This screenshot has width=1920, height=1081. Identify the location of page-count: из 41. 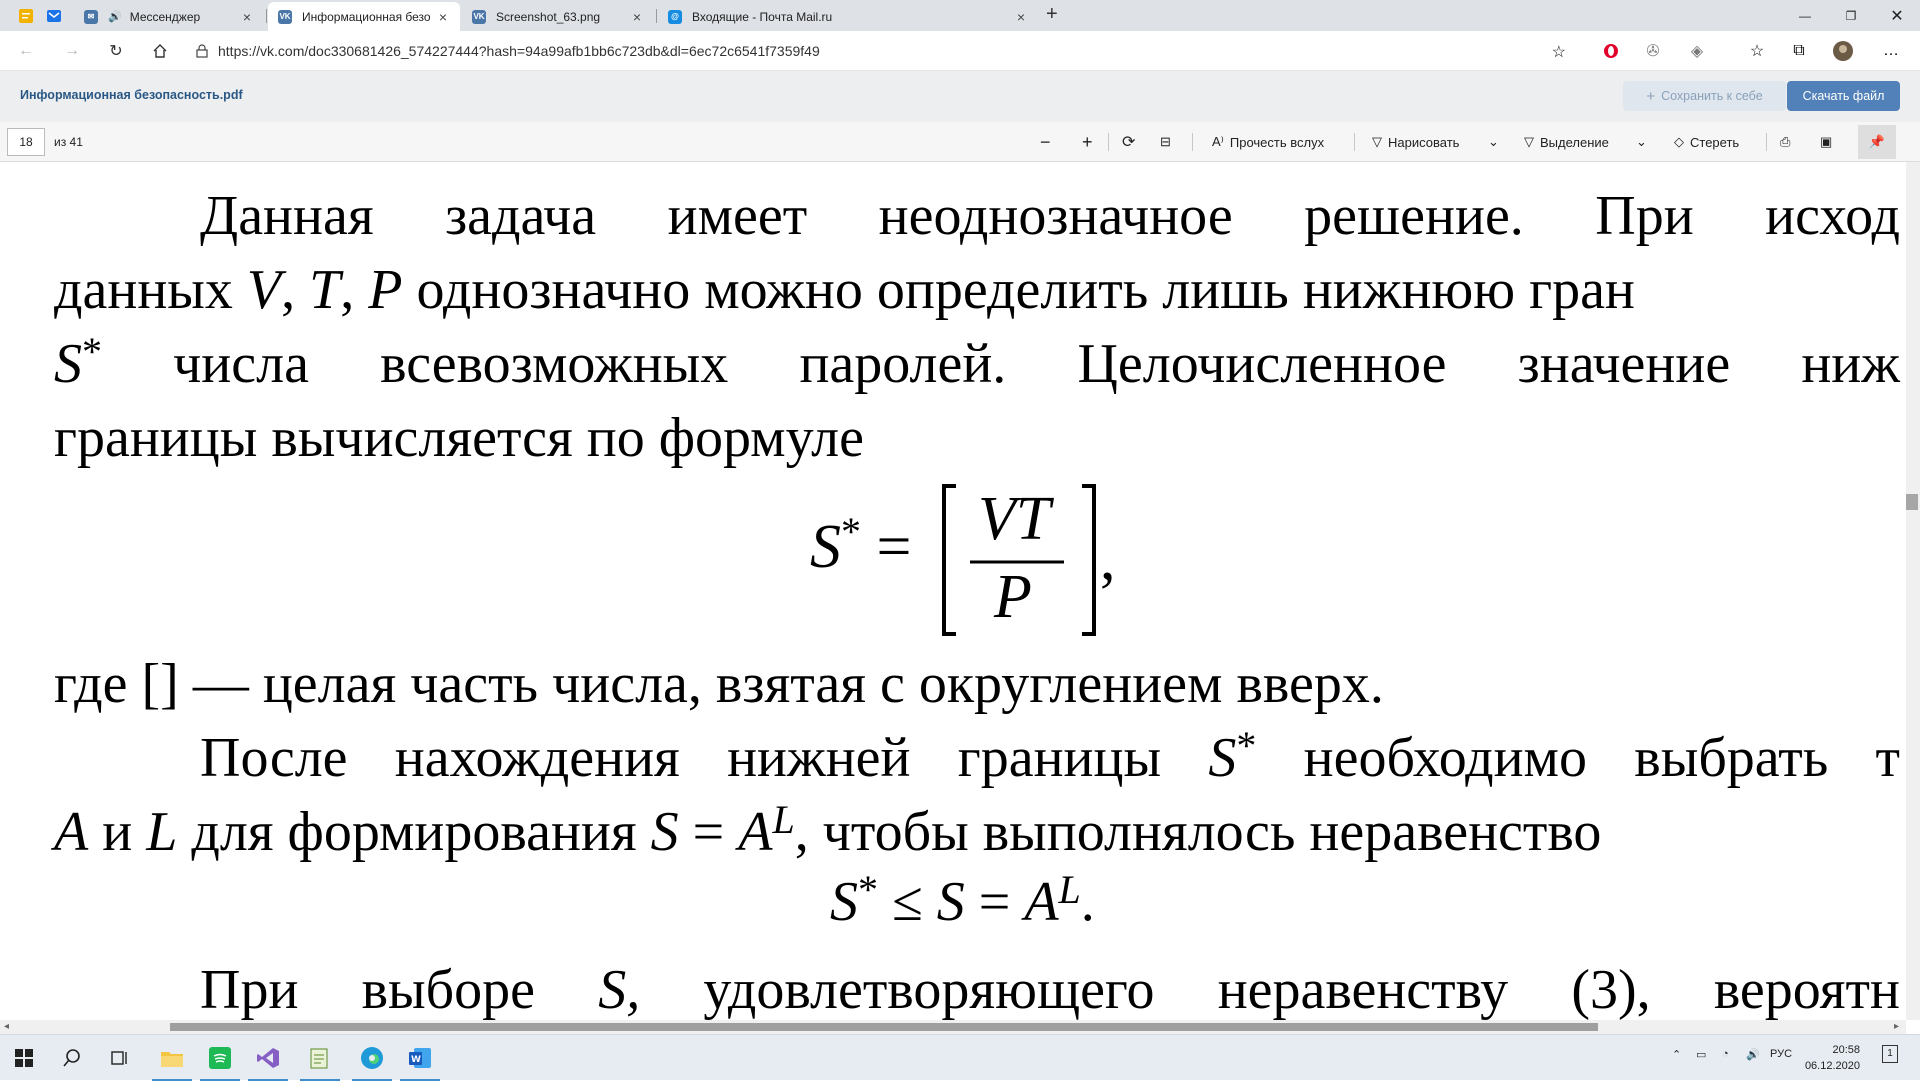
(68, 142).